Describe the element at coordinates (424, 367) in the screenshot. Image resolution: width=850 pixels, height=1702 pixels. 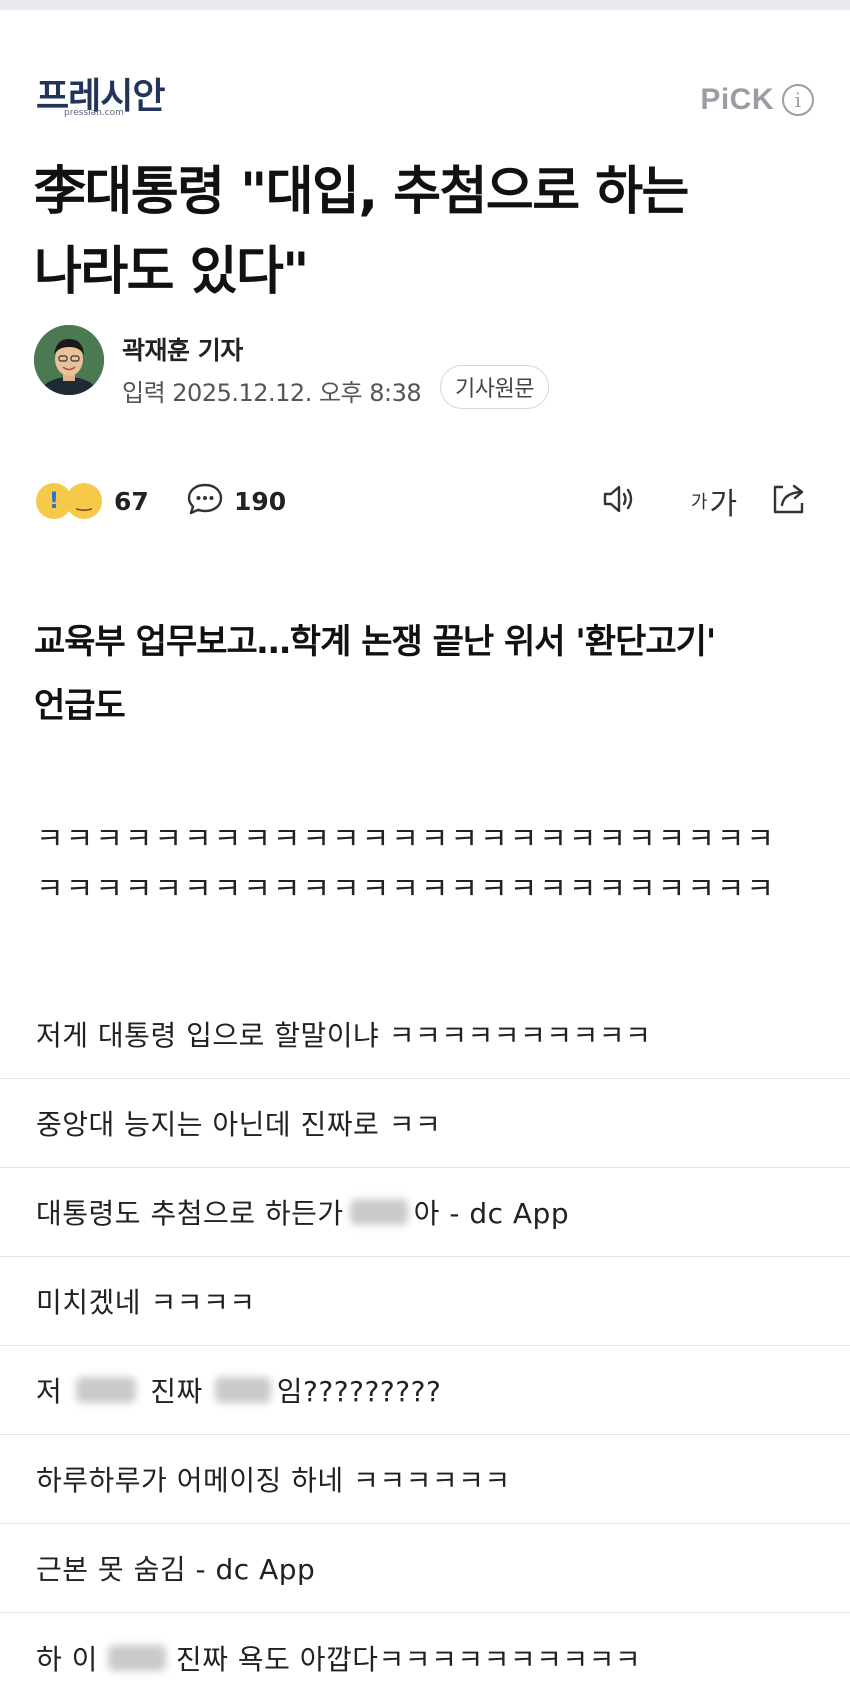
I see `byline: 곽재훈 기자 입력 2025.12.12. 오후 8:38 기사원문` at that location.